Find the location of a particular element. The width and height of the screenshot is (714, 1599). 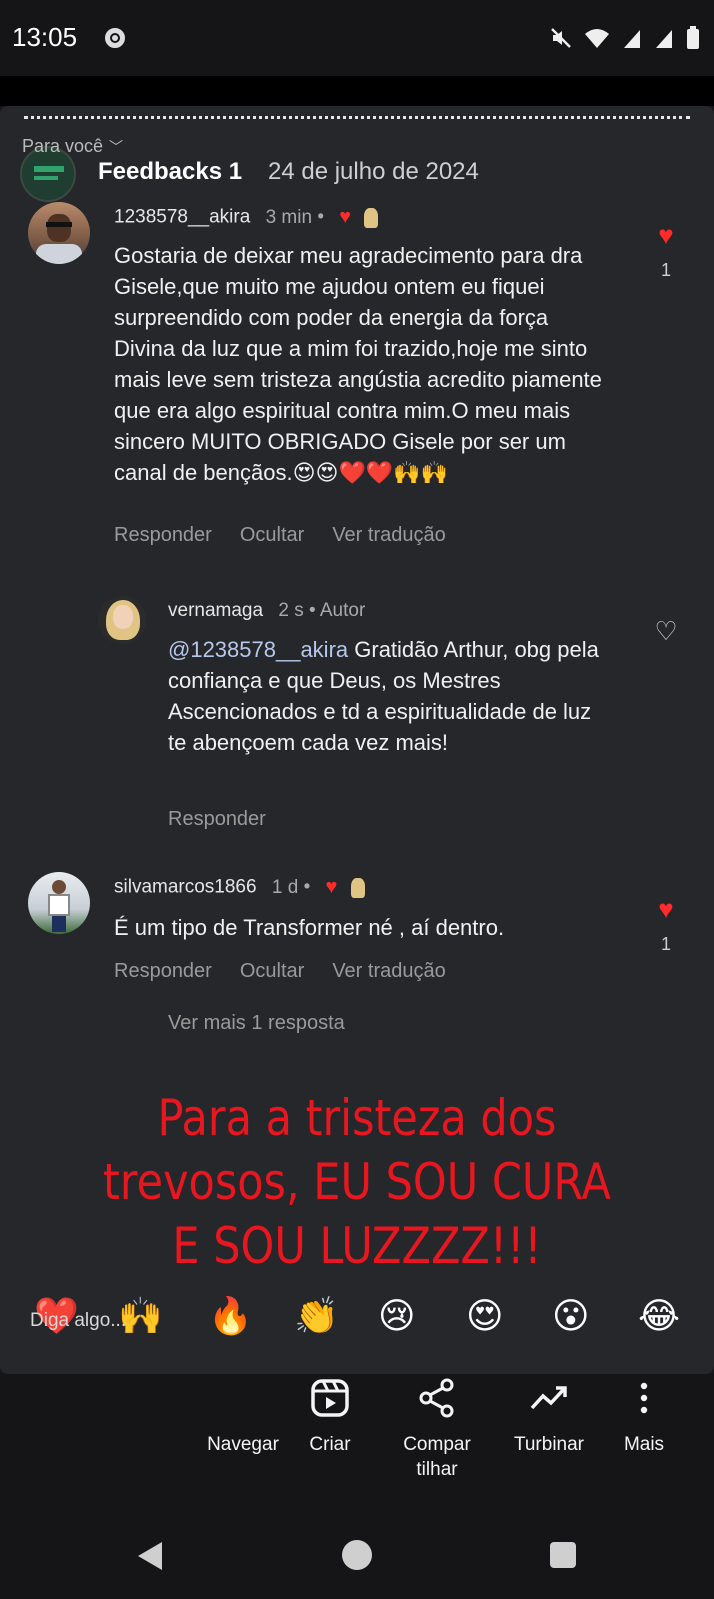

nav-boost-button: Turbinar is located at coordinates (549, 1415).